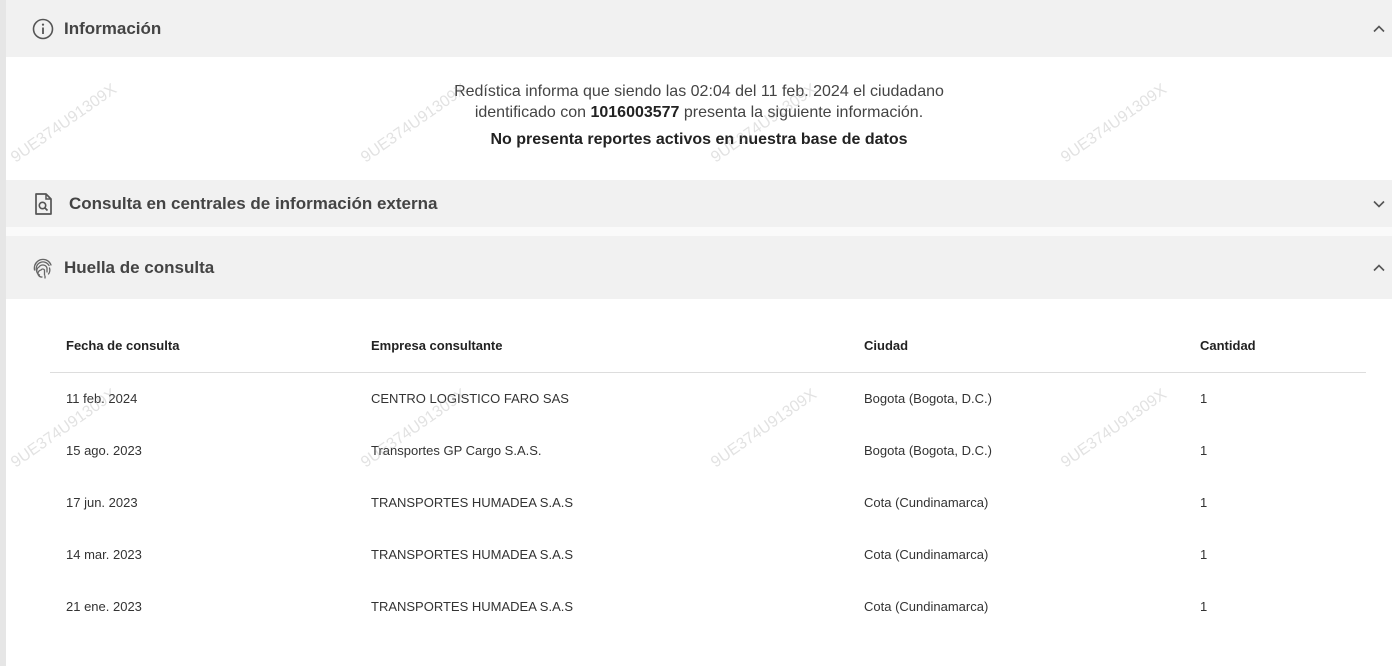 The height and width of the screenshot is (666, 1392). What do you see at coordinates (699, 267) in the screenshot?
I see `section-header-huella: Huella de consulta` at bounding box center [699, 267].